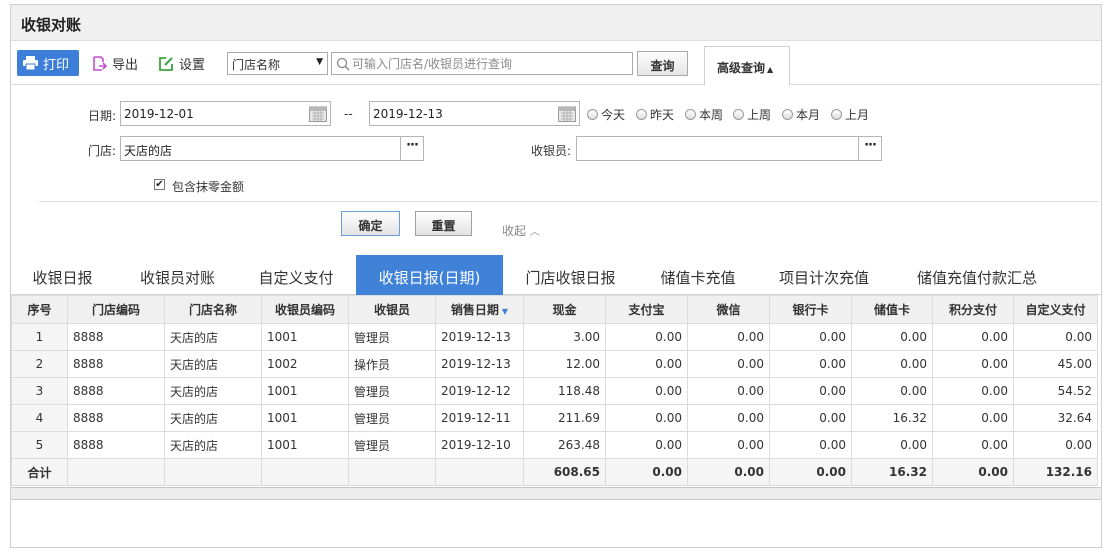 This screenshot has height=552, width=1107. What do you see at coordinates (429, 275) in the screenshot?
I see `tab-daily-by-date: 收银日报(日期)` at bounding box center [429, 275].